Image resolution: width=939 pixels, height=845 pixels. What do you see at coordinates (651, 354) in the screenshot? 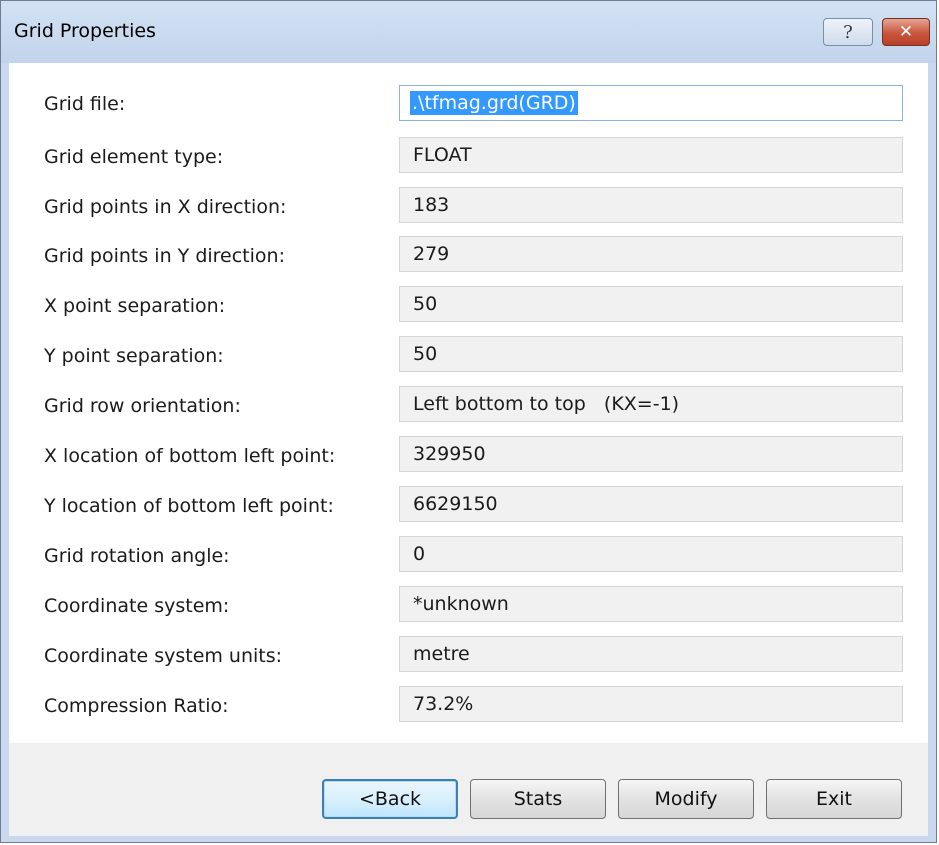
I see `y-point-separation-field: 50` at bounding box center [651, 354].